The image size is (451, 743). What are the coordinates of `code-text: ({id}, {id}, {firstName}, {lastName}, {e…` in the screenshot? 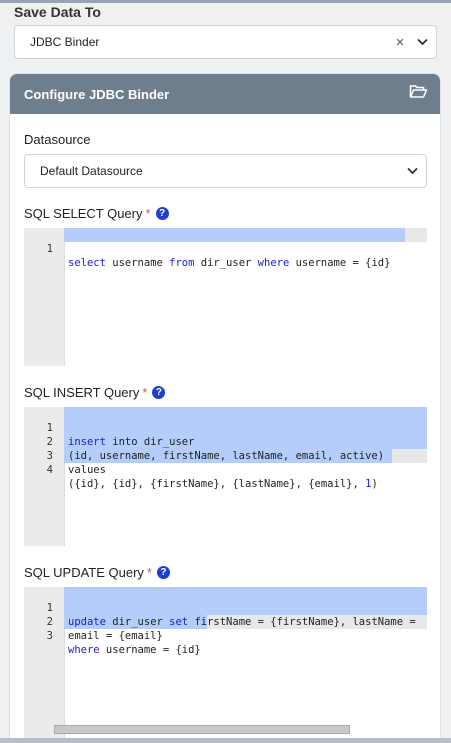 It's located at (223, 484).